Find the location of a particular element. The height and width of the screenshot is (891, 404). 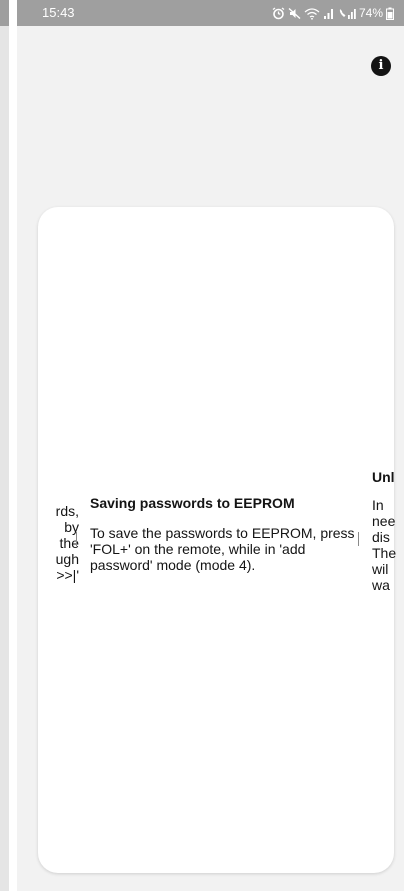

signal-icon is located at coordinates (329, 13).